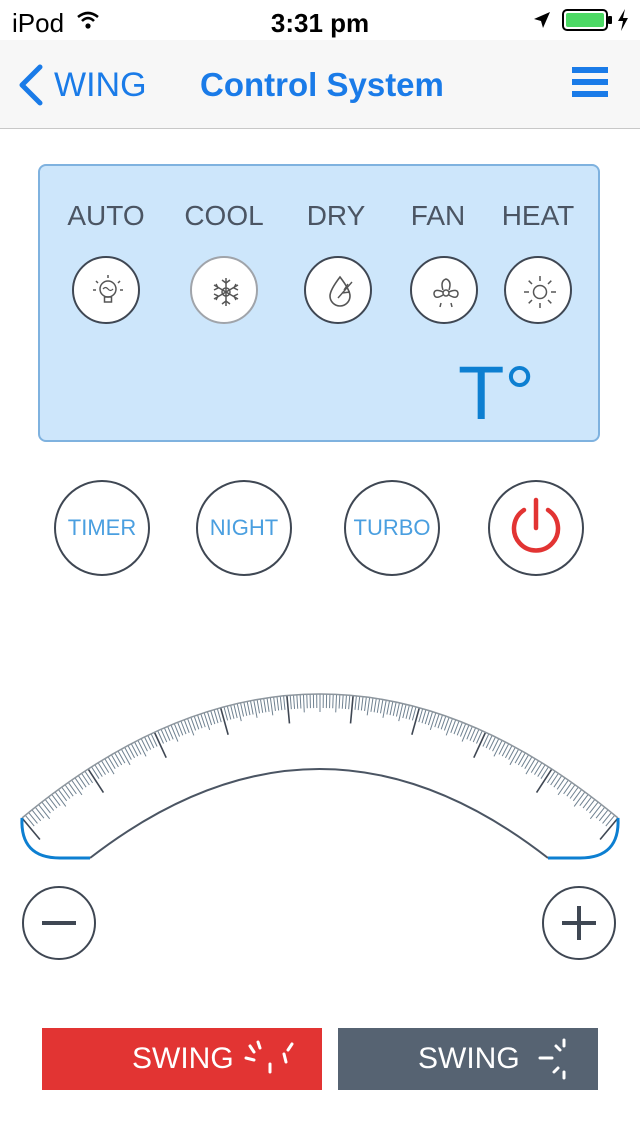 The height and width of the screenshot is (1136, 640). Describe the element at coordinates (224, 215) in the screenshot. I see `mode-label-cool: COOL` at that location.